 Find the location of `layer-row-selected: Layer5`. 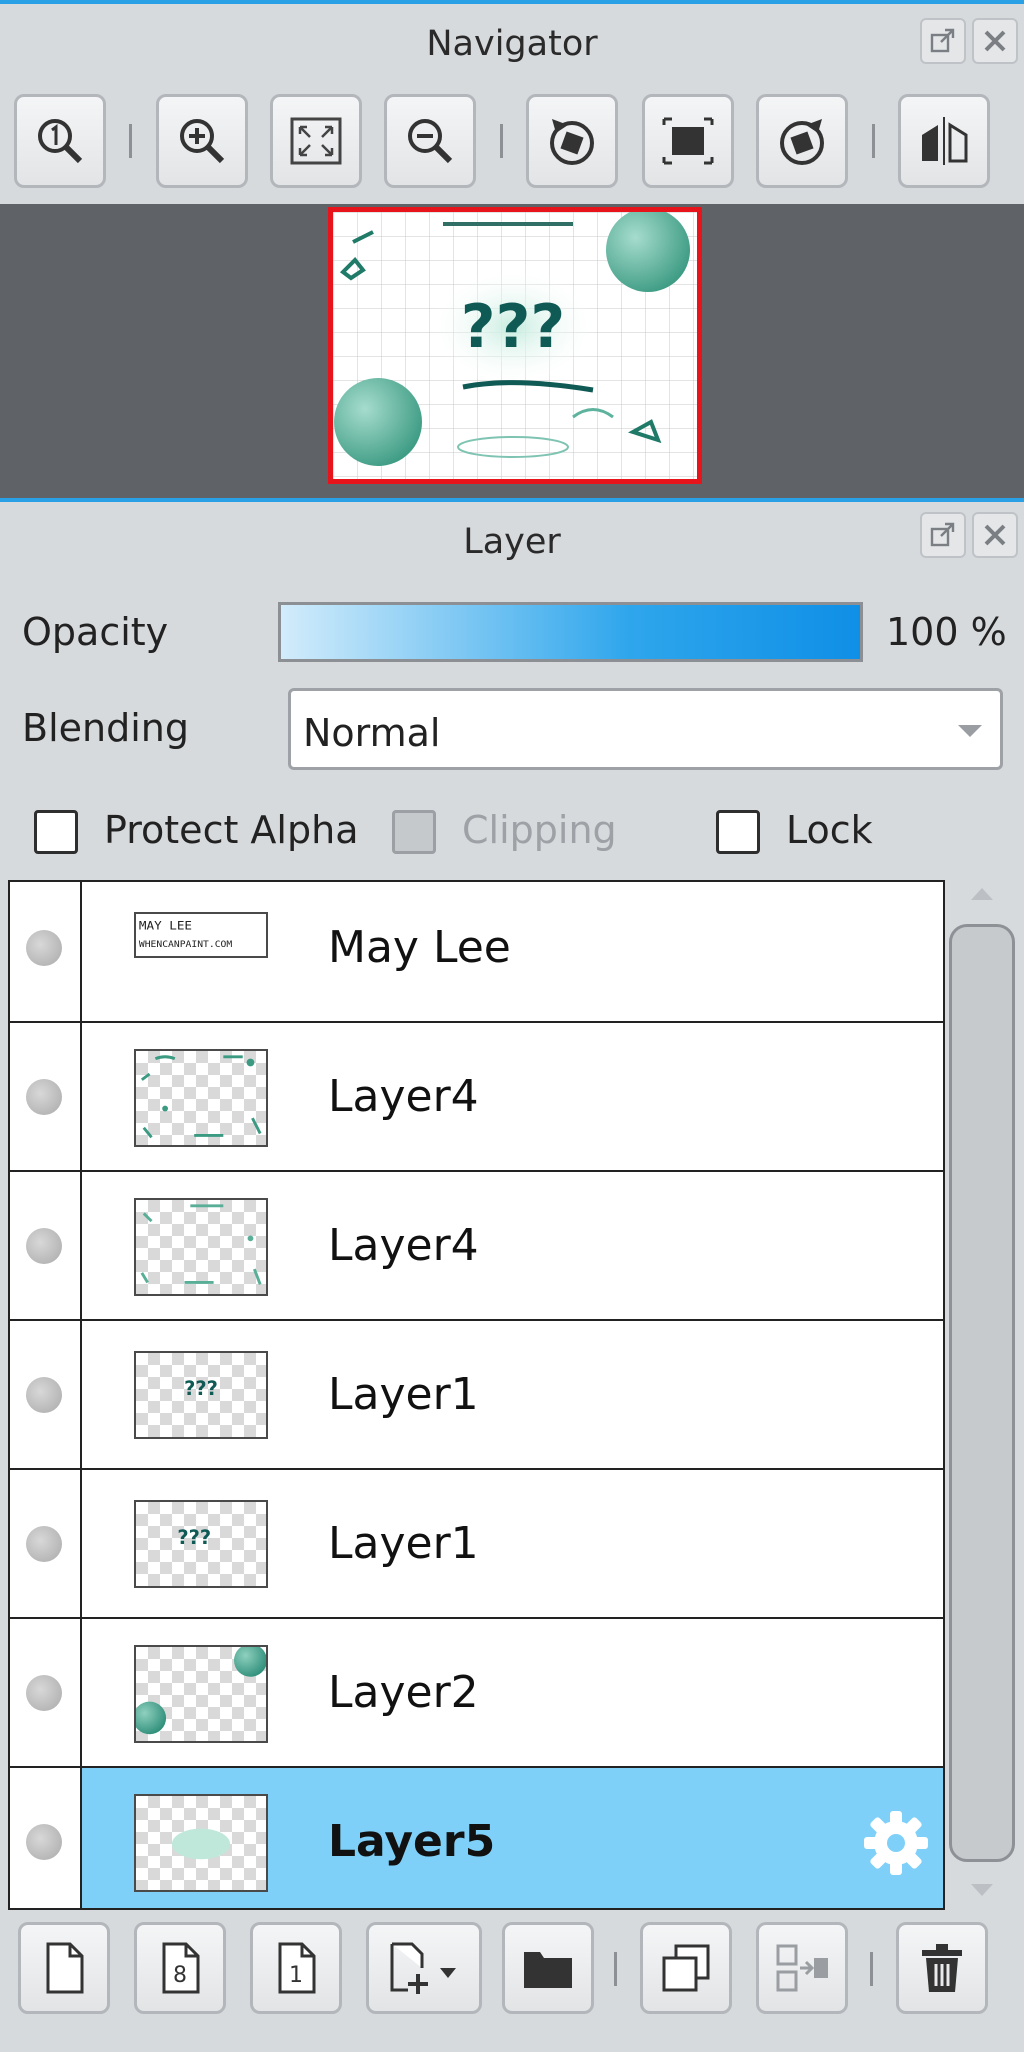

layer-row-selected: Layer5 is located at coordinates (476, 1838).